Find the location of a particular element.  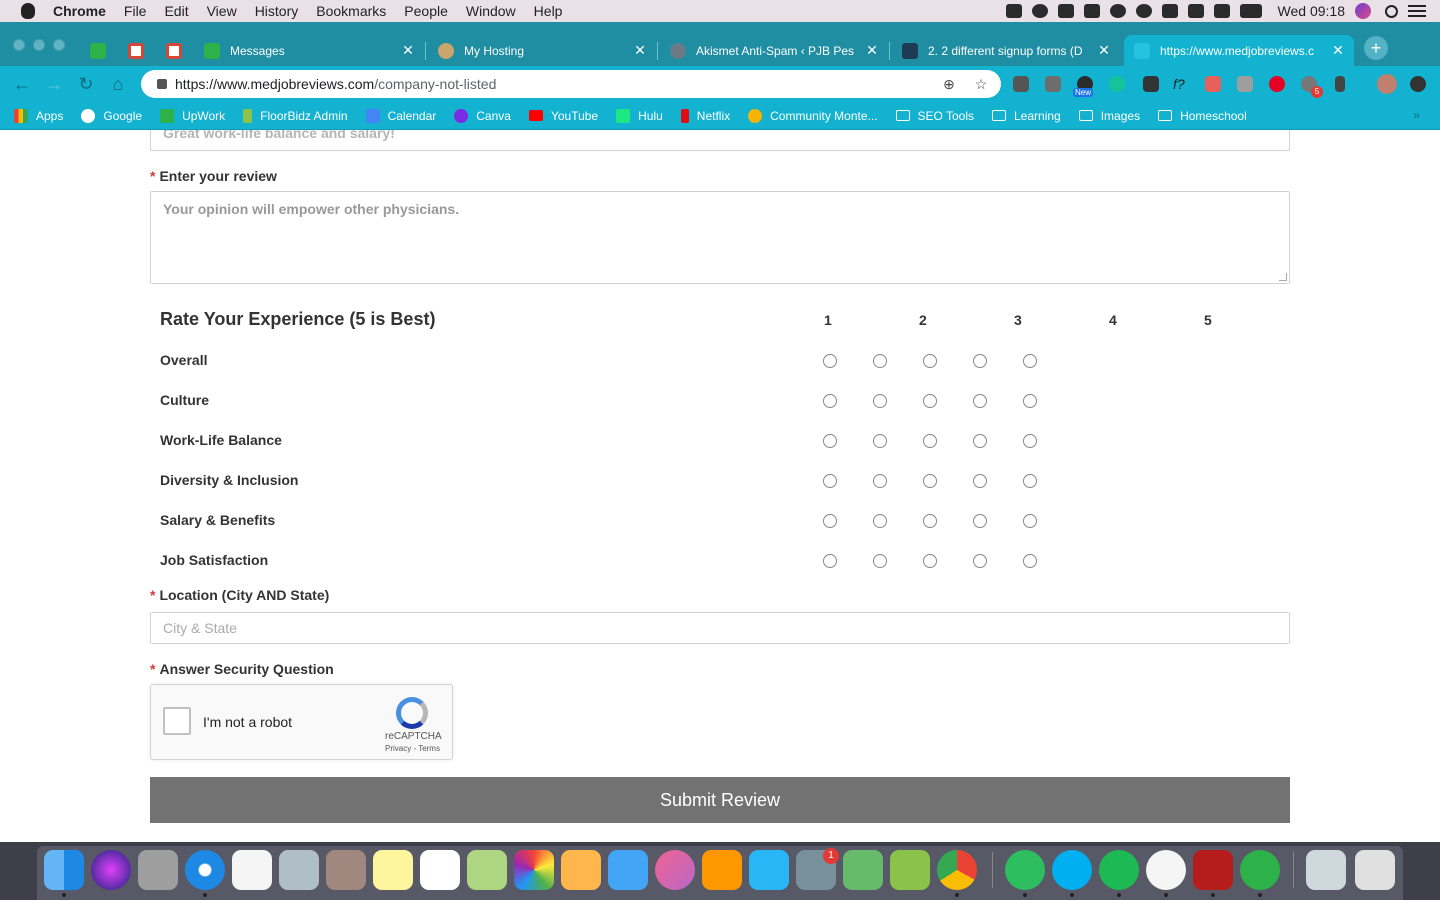

tab-signup-forms: 2. 2 different signup forms (D ✕ is located at coordinates (1006, 50).